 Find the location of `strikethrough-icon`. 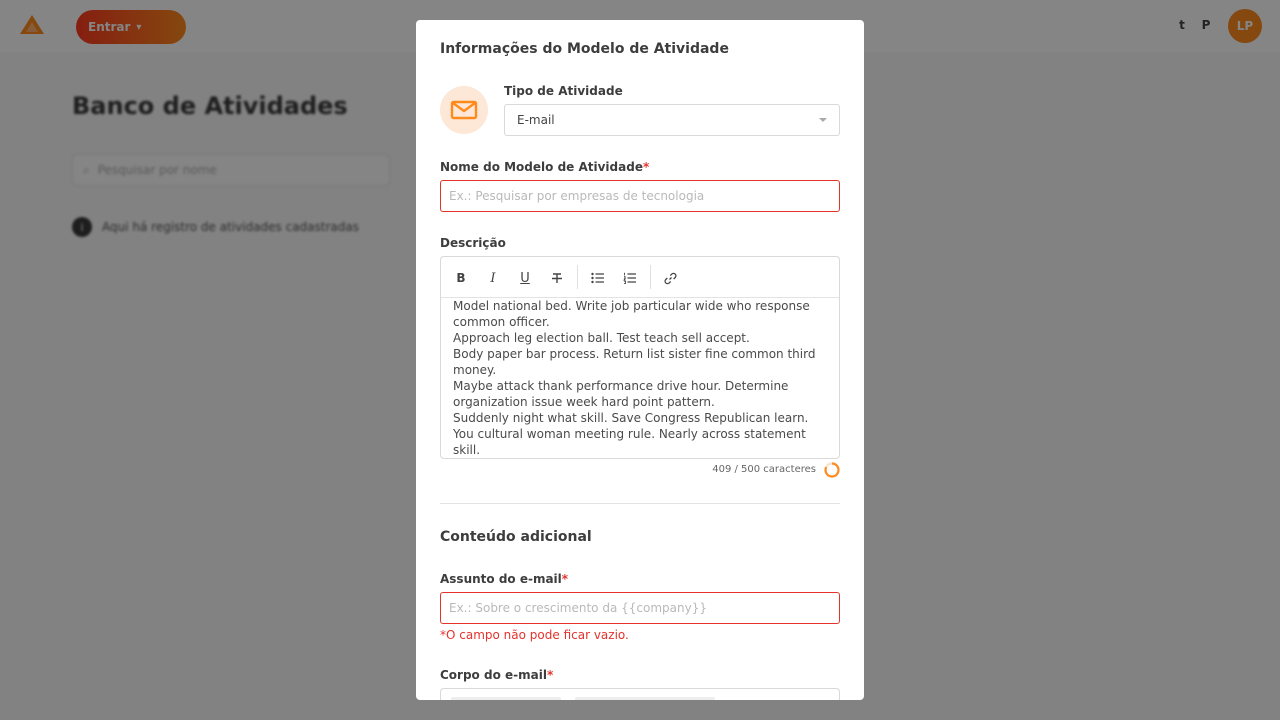

strikethrough-icon is located at coordinates (557, 278).